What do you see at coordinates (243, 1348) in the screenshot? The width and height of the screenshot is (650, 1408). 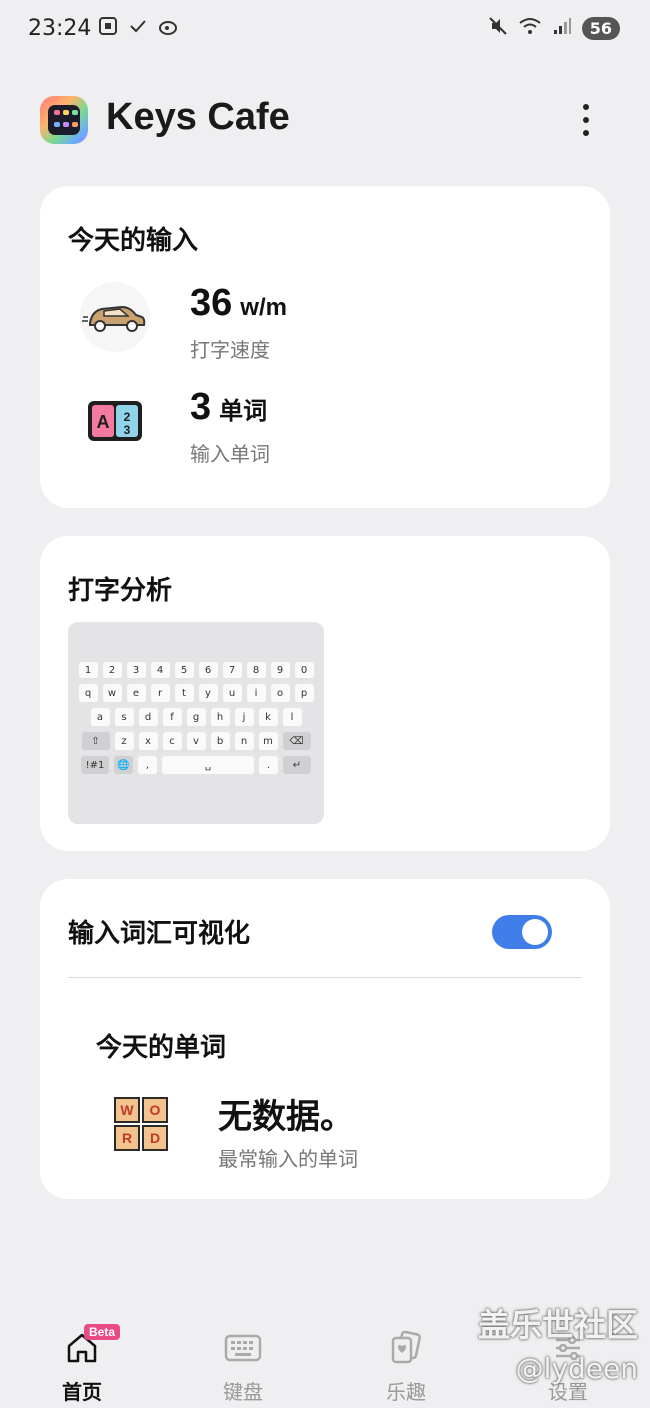 I see `keyboard-icon` at bounding box center [243, 1348].